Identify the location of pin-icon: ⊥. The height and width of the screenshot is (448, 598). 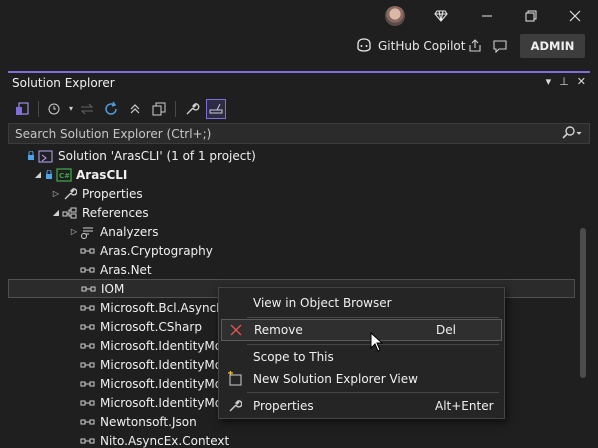
(564, 81).